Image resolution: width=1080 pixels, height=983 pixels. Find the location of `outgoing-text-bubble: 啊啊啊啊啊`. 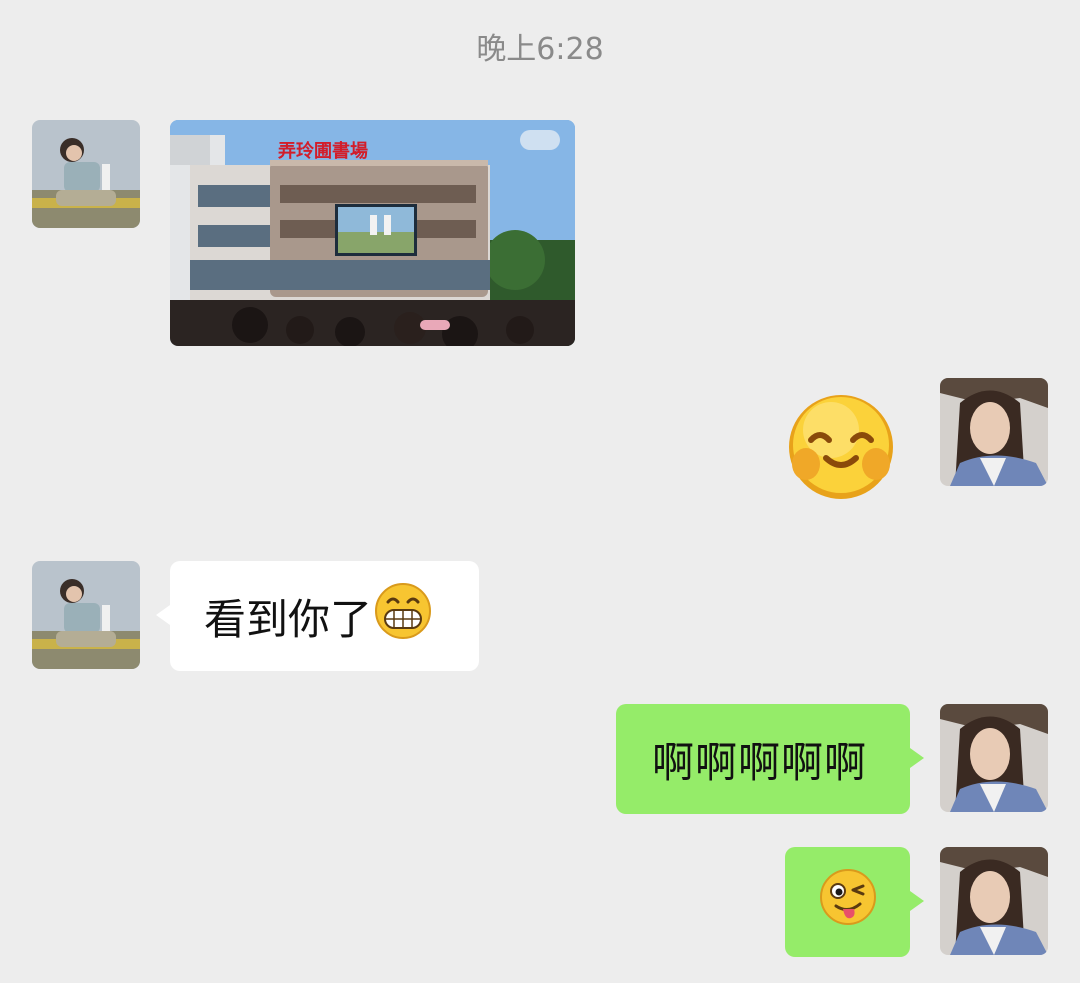

outgoing-text-bubble: 啊啊啊啊啊 is located at coordinates (770, 759).